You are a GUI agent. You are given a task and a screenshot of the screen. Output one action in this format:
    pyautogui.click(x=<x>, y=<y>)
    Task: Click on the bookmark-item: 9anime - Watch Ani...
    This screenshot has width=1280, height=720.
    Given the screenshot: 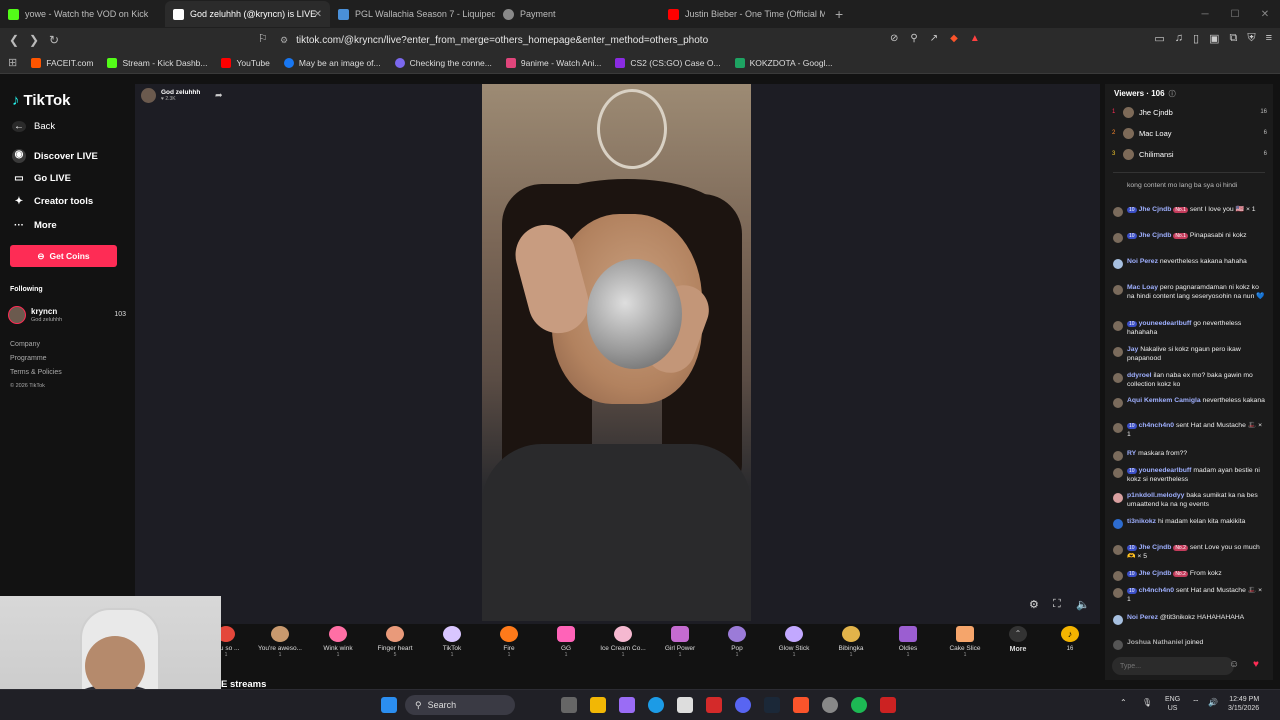 What is the action you would take?
    pyautogui.click(x=553, y=62)
    